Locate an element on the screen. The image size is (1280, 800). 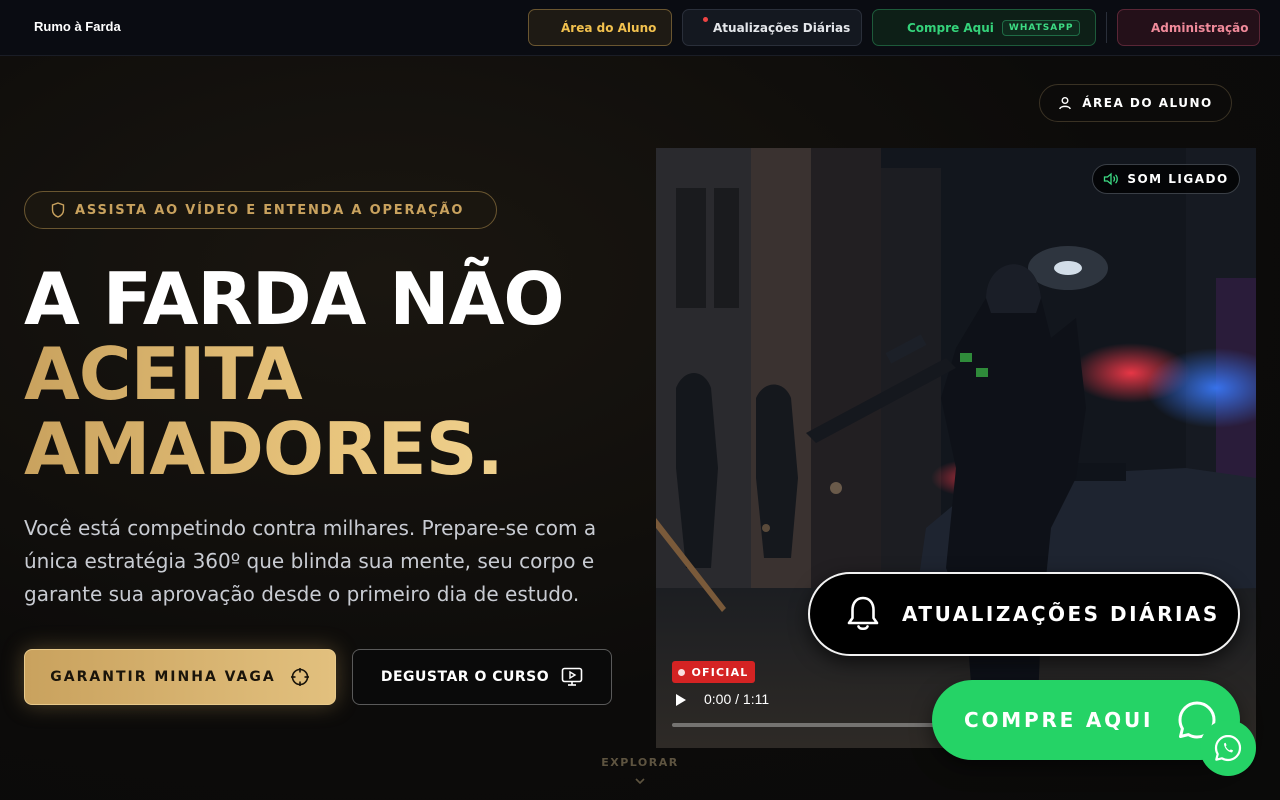
official-badge-label: OFICIAL is located at coordinates (720, 672).